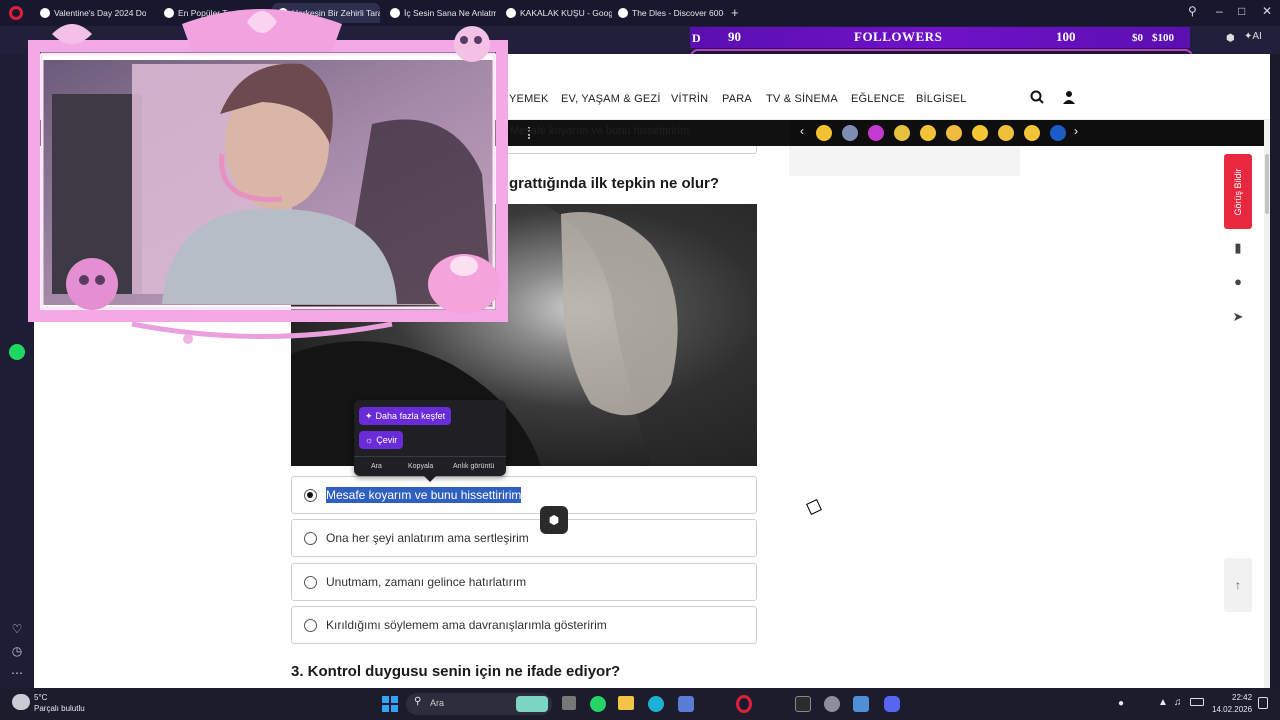 The image size is (1280, 720). What do you see at coordinates (1037, 97) in the screenshot?
I see `search-icon` at bounding box center [1037, 97].